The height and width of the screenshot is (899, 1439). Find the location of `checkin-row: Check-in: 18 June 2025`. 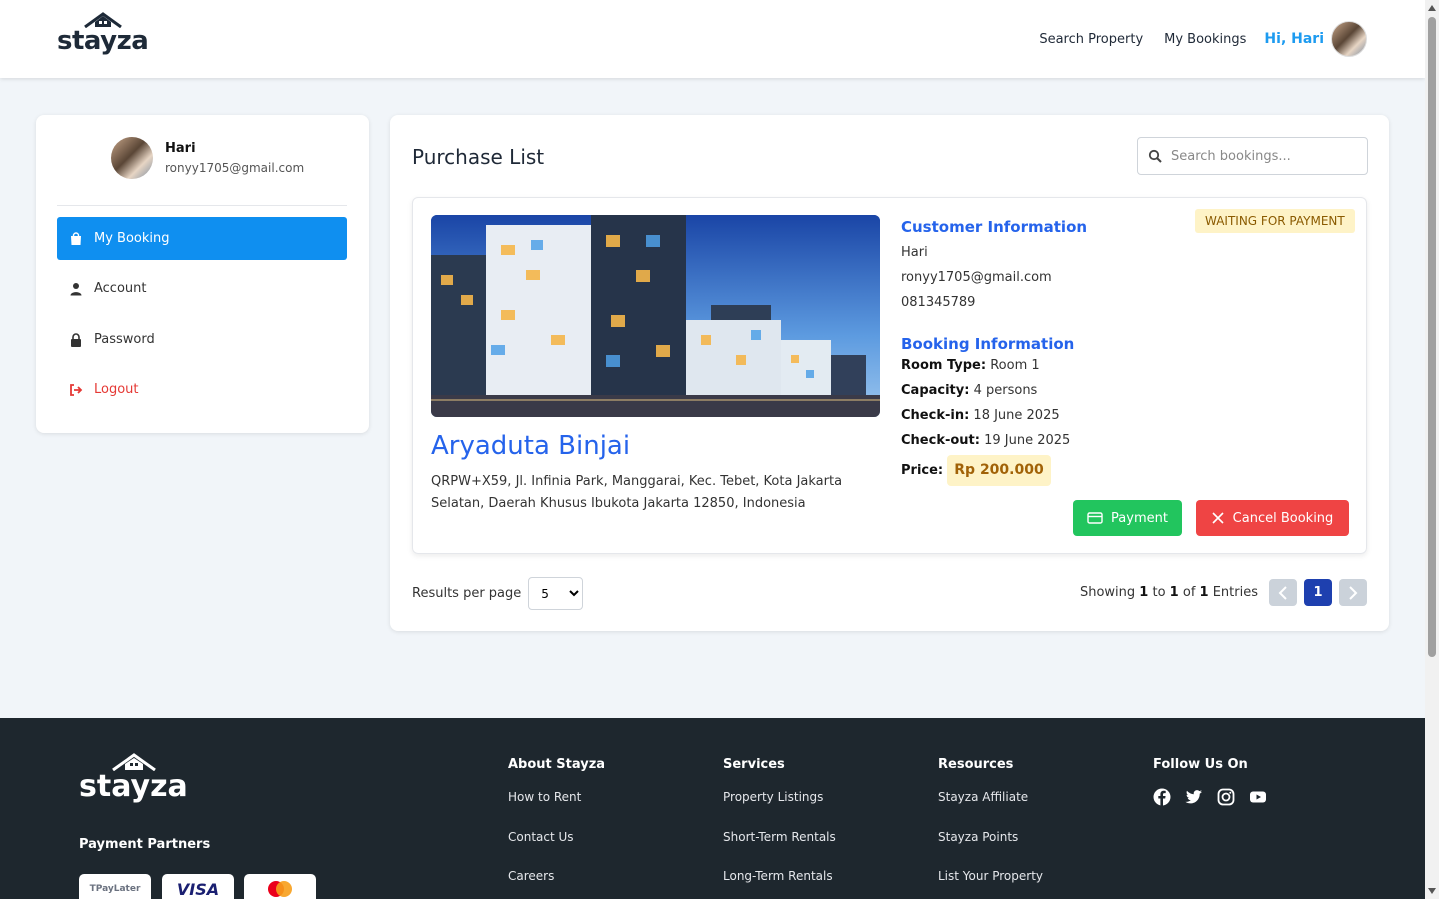

checkin-row: Check-in: 18 June 2025 is located at coordinates (1051, 415).